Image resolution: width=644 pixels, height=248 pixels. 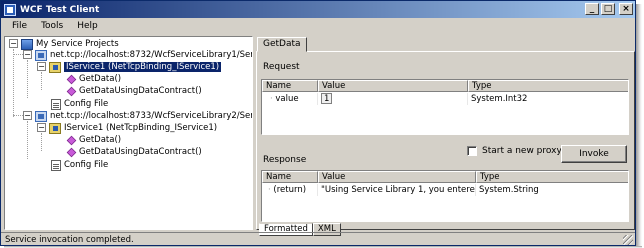 I want to click on response-grid-header: Name Value Type, so click(x=445, y=177).